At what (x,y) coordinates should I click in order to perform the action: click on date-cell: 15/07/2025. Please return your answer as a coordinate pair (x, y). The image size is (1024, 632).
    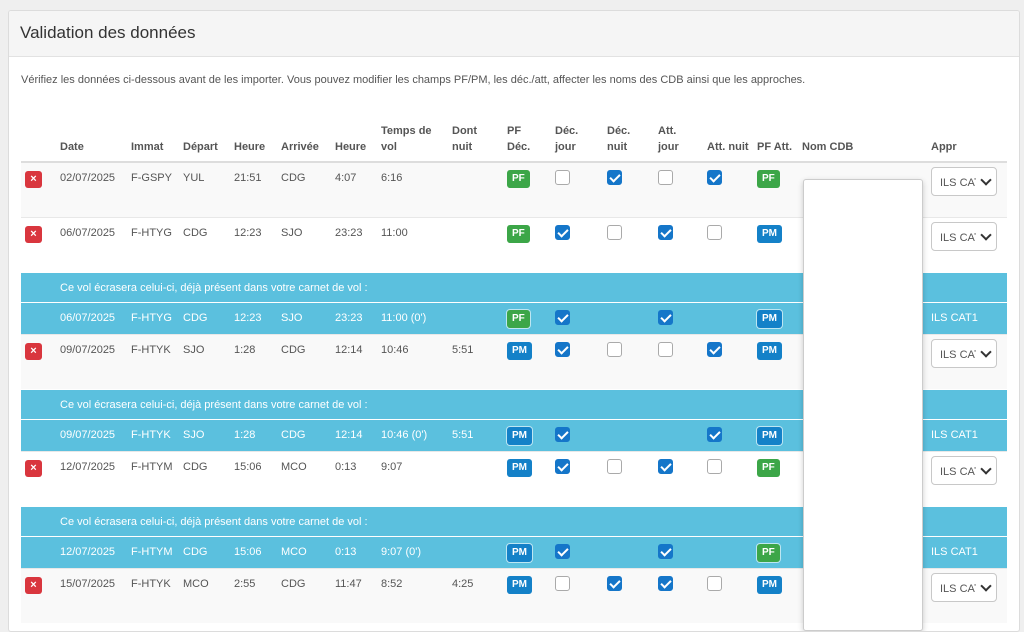
    Looking at the image, I should click on (91, 595).